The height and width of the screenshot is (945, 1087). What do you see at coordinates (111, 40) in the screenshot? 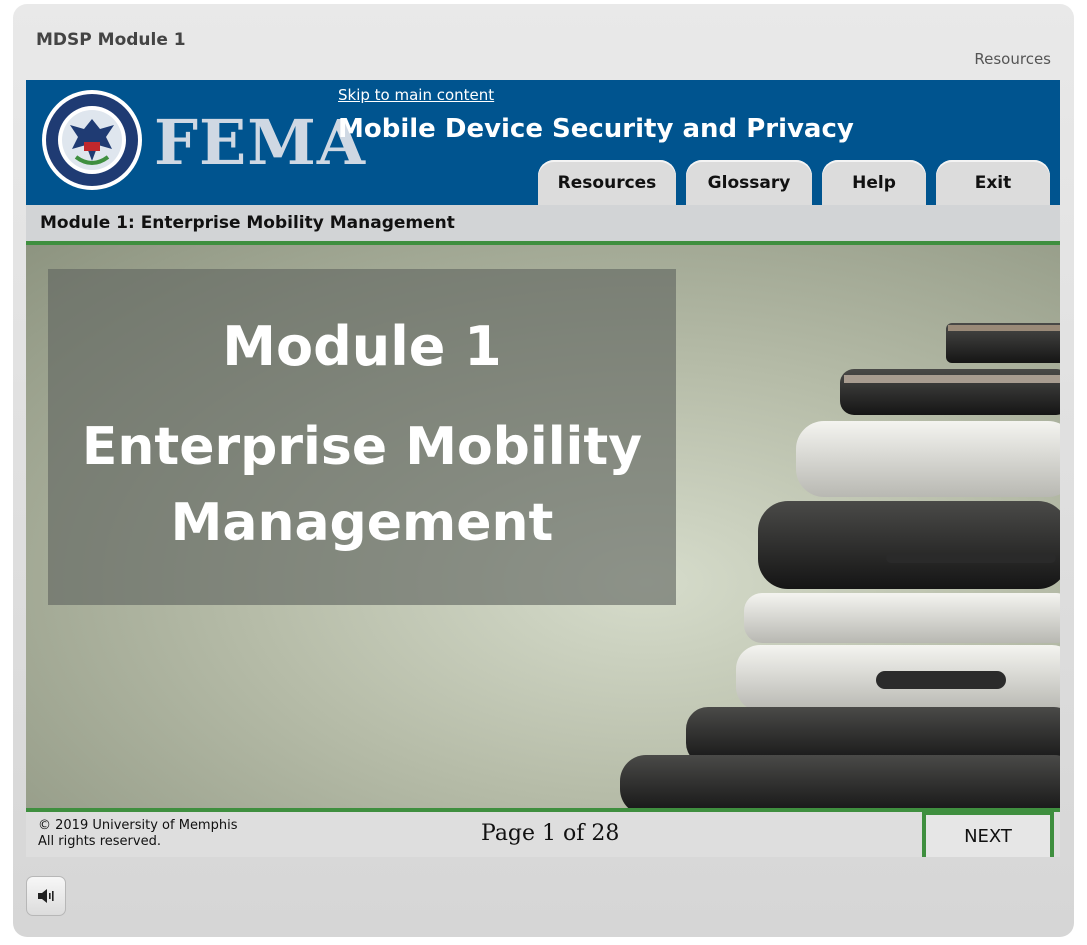
I see `app-title: MDSP Module 1` at bounding box center [111, 40].